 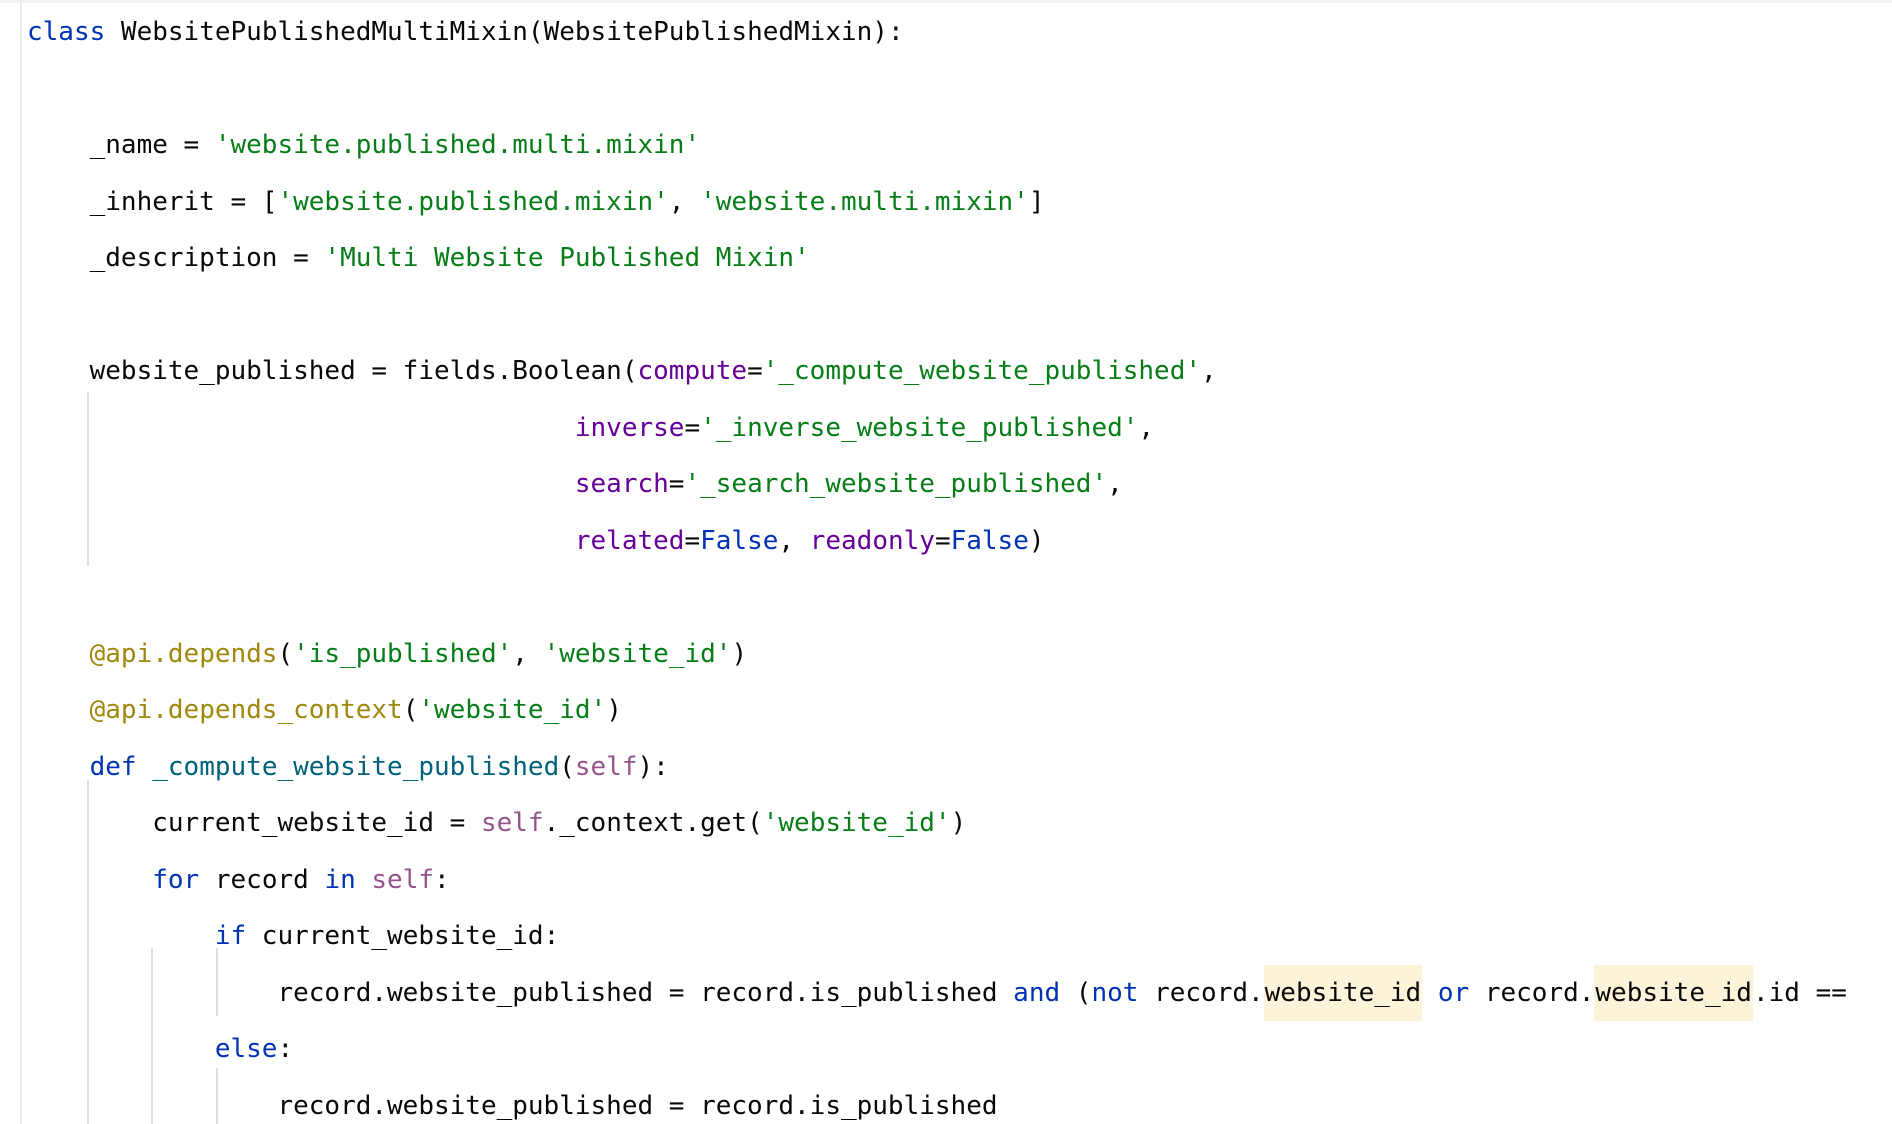 I want to click on code-token: not, so click(x=1115, y=992).